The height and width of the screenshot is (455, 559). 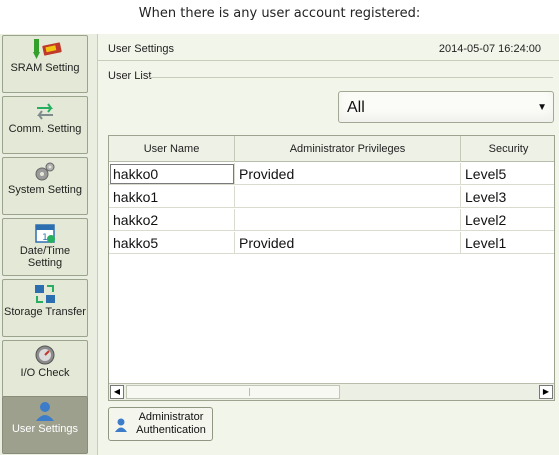 I want to click on scrollbar-thumb, so click(x=233, y=392).